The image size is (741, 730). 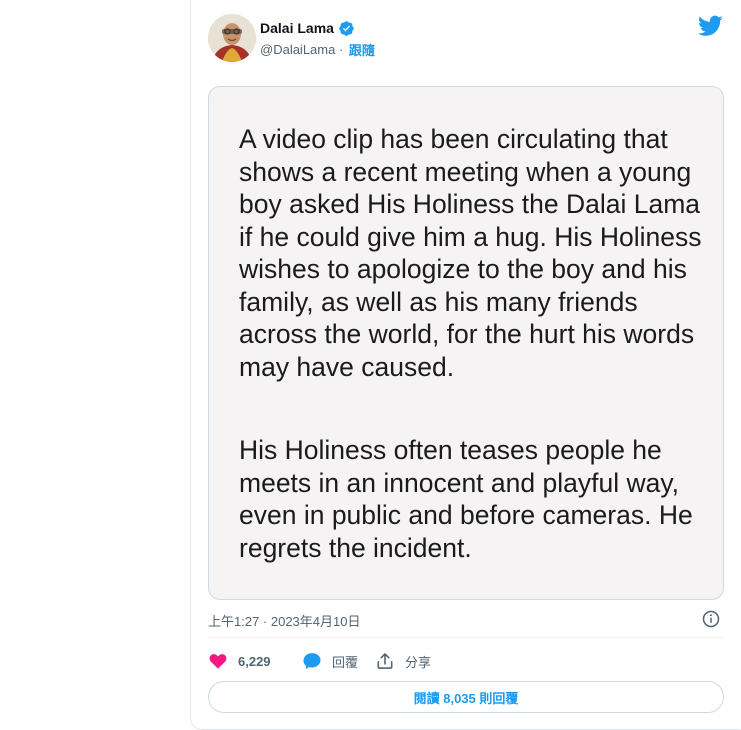 I want to click on tweet-timestamp: 上午1:27 · 2023年4月10日, so click(x=284, y=620).